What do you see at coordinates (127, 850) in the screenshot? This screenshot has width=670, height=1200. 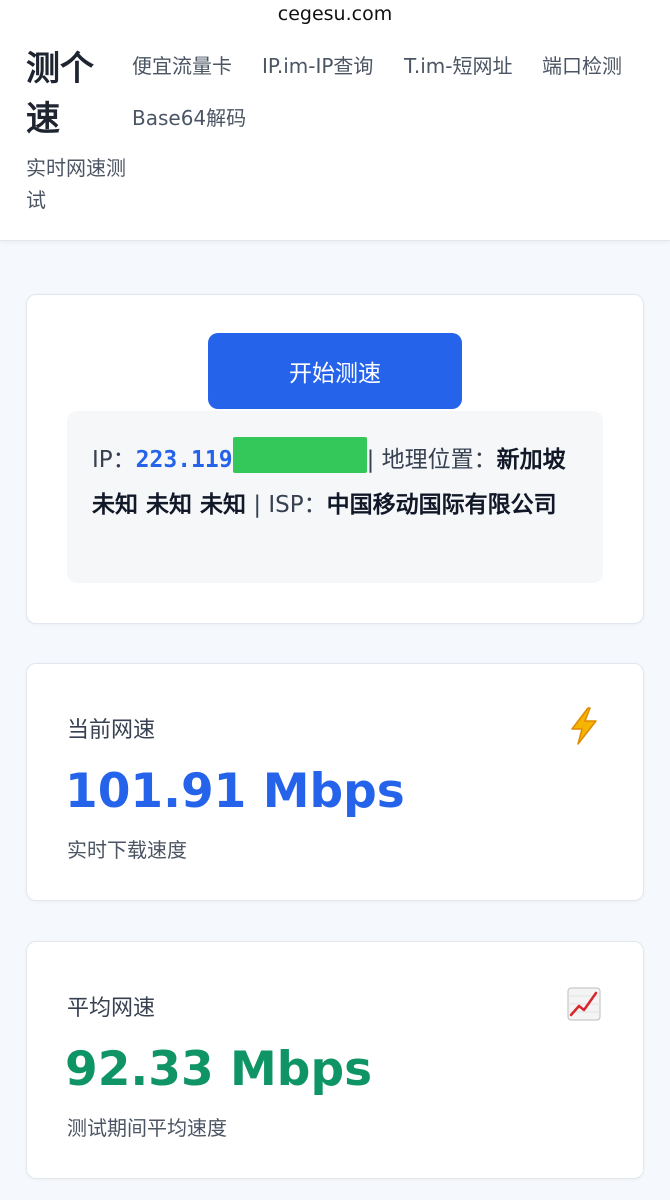 I see `current-speed-description: 实时下载速度` at bounding box center [127, 850].